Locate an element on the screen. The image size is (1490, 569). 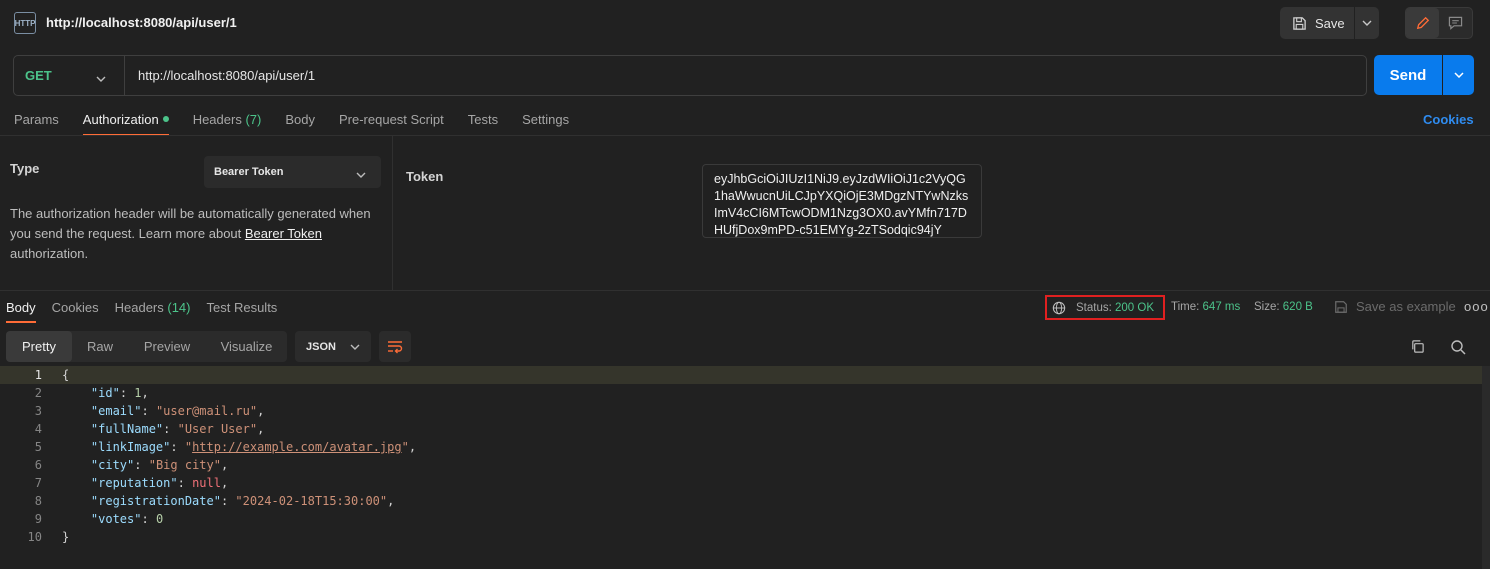
tab-pre-request-script: Pre-request Script is located at coordinates (391, 120).